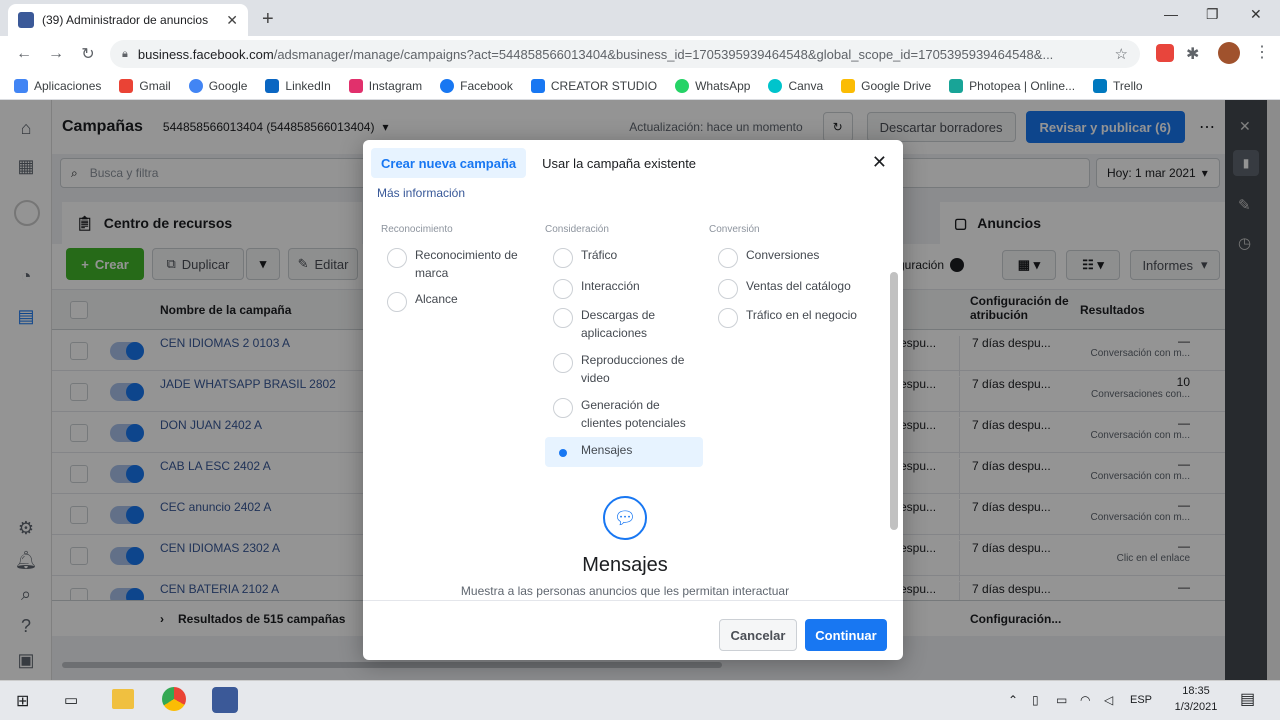 Image resolution: width=1280 pixels, height=720 pixels. Describe the element at coordinates (956, 85) in the screenshot. I see `photopea-icon` at that location.